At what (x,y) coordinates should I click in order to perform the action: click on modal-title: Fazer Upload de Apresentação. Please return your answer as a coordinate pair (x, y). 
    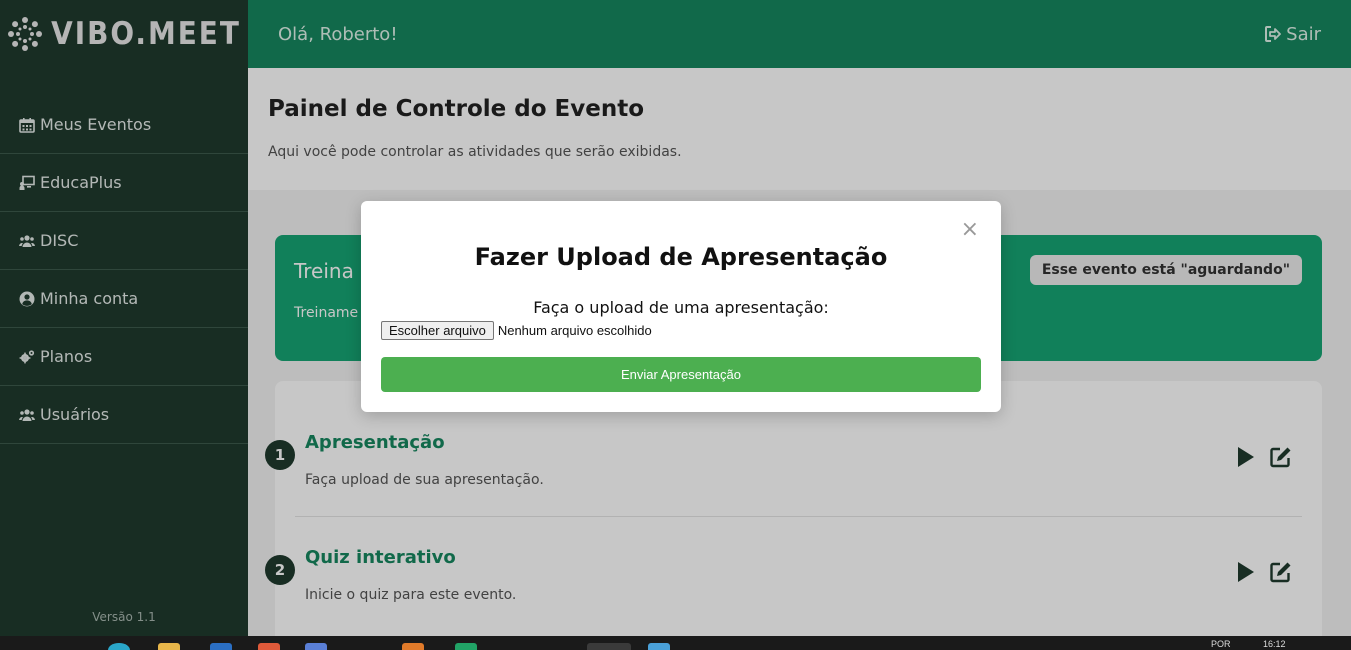
    Looking at the image, I should click on (681, 257).